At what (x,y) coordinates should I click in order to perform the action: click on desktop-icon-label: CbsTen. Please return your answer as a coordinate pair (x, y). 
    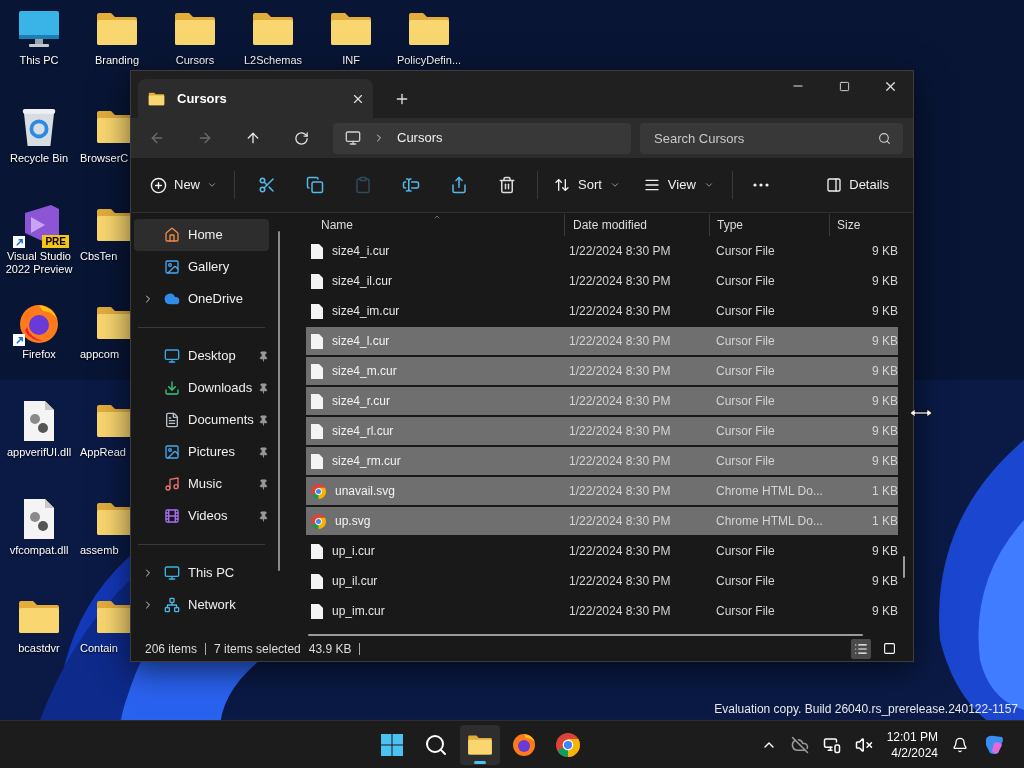
    Looking at the image, I should click on (98, 256).